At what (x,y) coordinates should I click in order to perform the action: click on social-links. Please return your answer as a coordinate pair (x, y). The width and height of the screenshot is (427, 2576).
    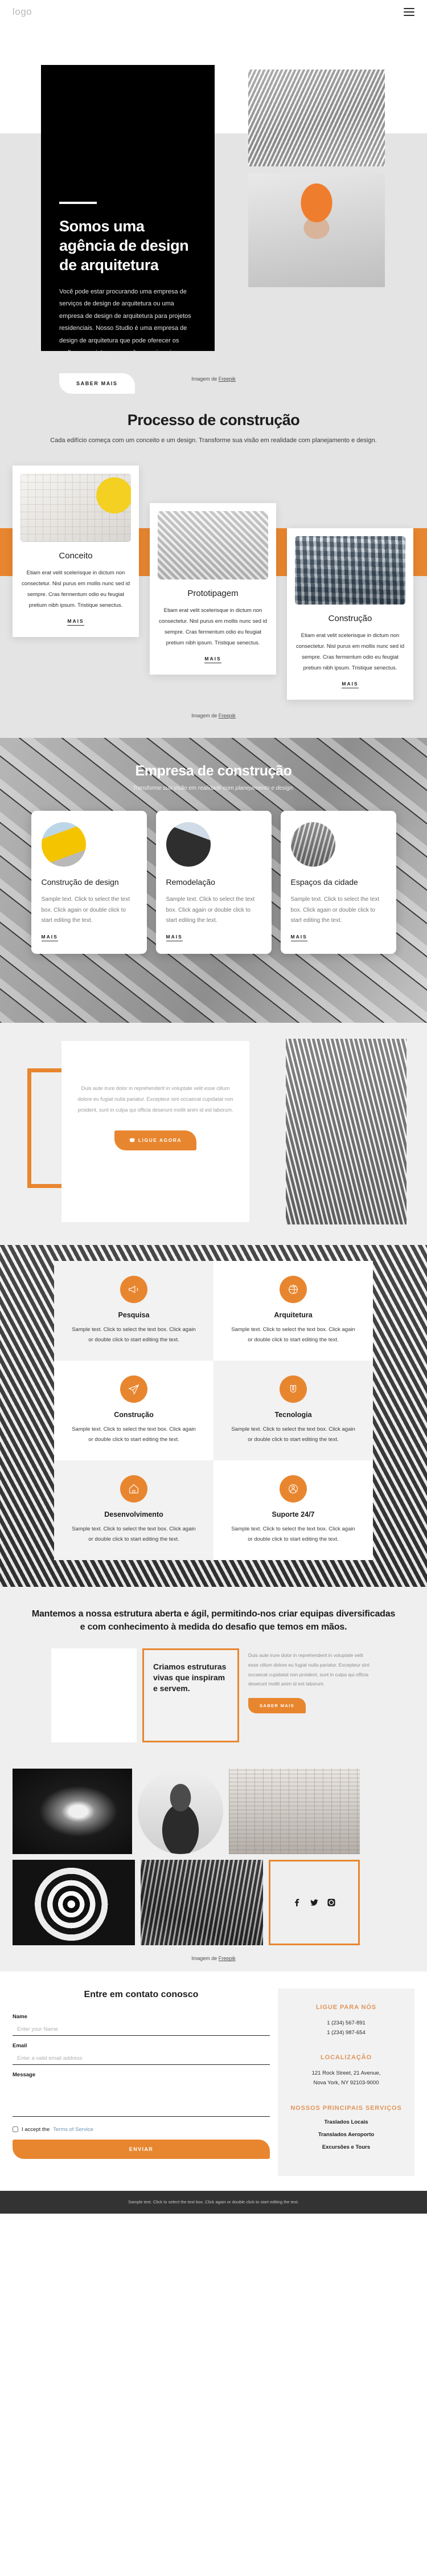
    Looking at the image, I should click on (314, 1903).